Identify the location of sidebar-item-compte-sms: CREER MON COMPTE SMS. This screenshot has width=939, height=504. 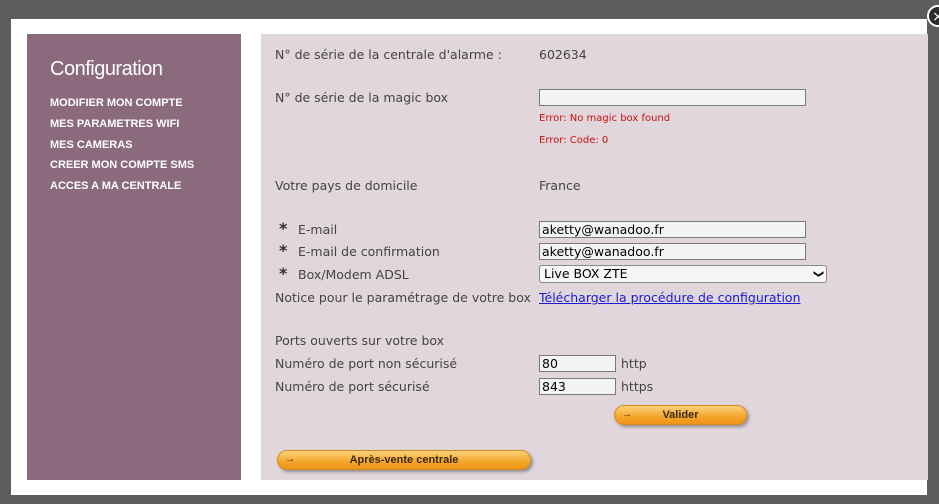
(122, 168).